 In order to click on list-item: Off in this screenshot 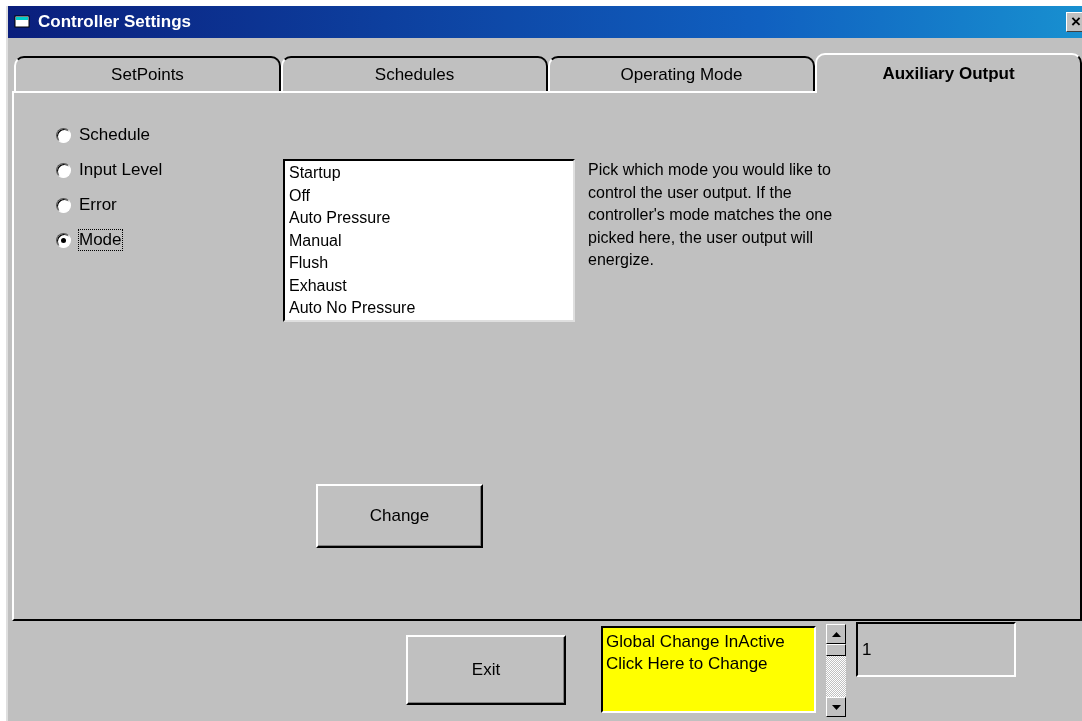, I will do `click(429, 195)`.